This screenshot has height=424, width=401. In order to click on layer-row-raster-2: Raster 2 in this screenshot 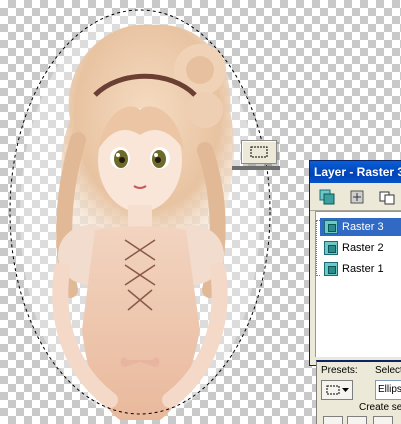, I will do `click(360, 248)`.